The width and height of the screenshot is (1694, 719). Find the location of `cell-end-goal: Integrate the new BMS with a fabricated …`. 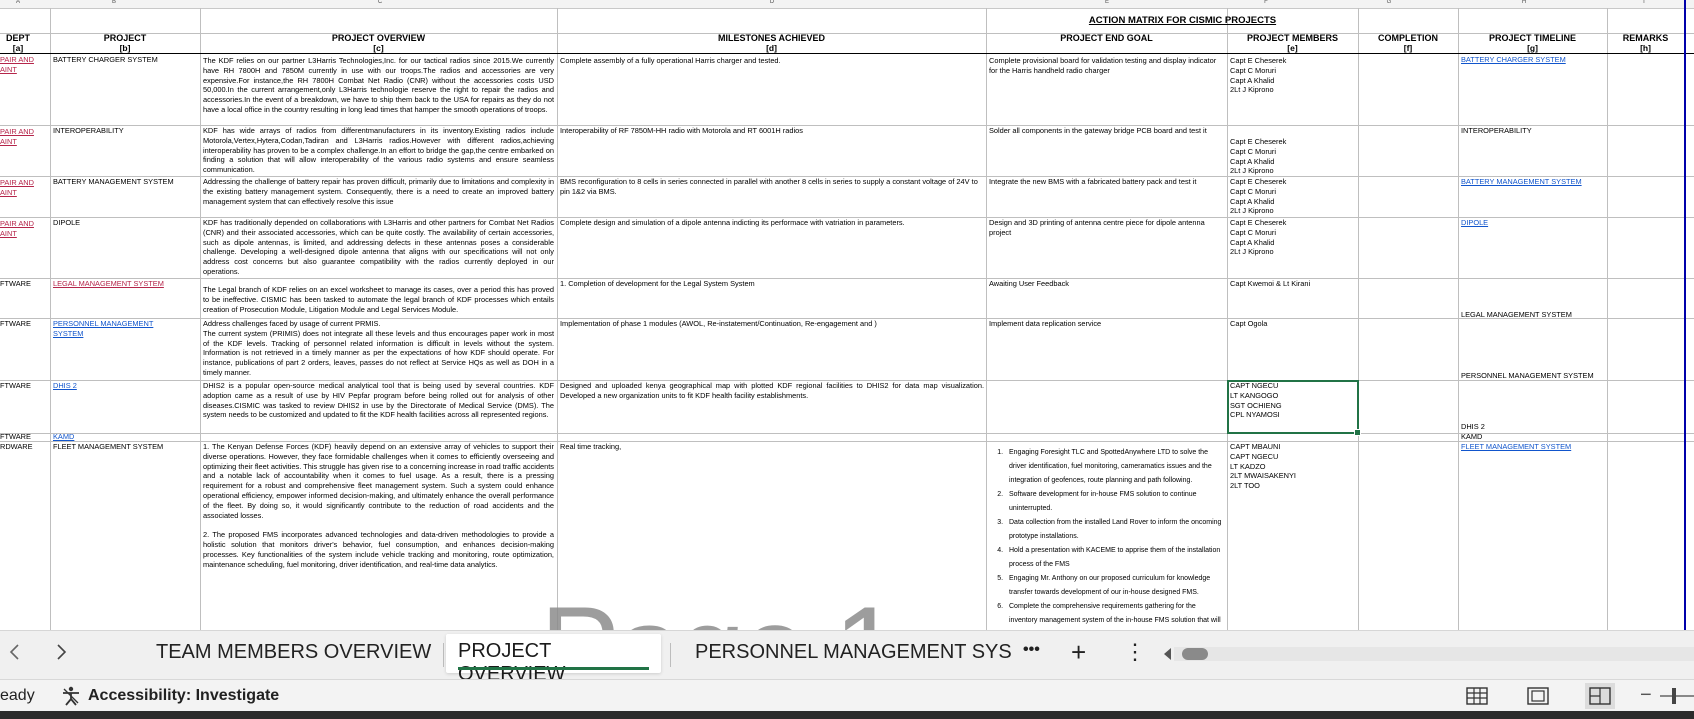

cell-end-goal: Integrate the new BMS with a fabricated … is located at coordinates (1107, 182).